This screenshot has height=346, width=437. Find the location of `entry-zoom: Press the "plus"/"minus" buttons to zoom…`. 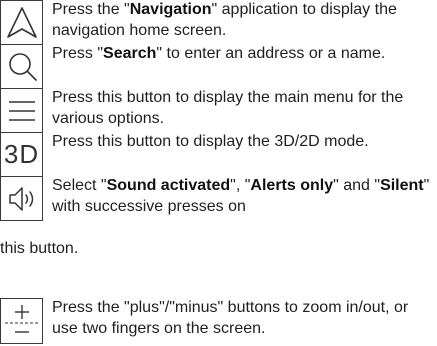

entry-zoom: Press the "plus"/"minus" buttons to zoom… is located at coordinates (218, 322).